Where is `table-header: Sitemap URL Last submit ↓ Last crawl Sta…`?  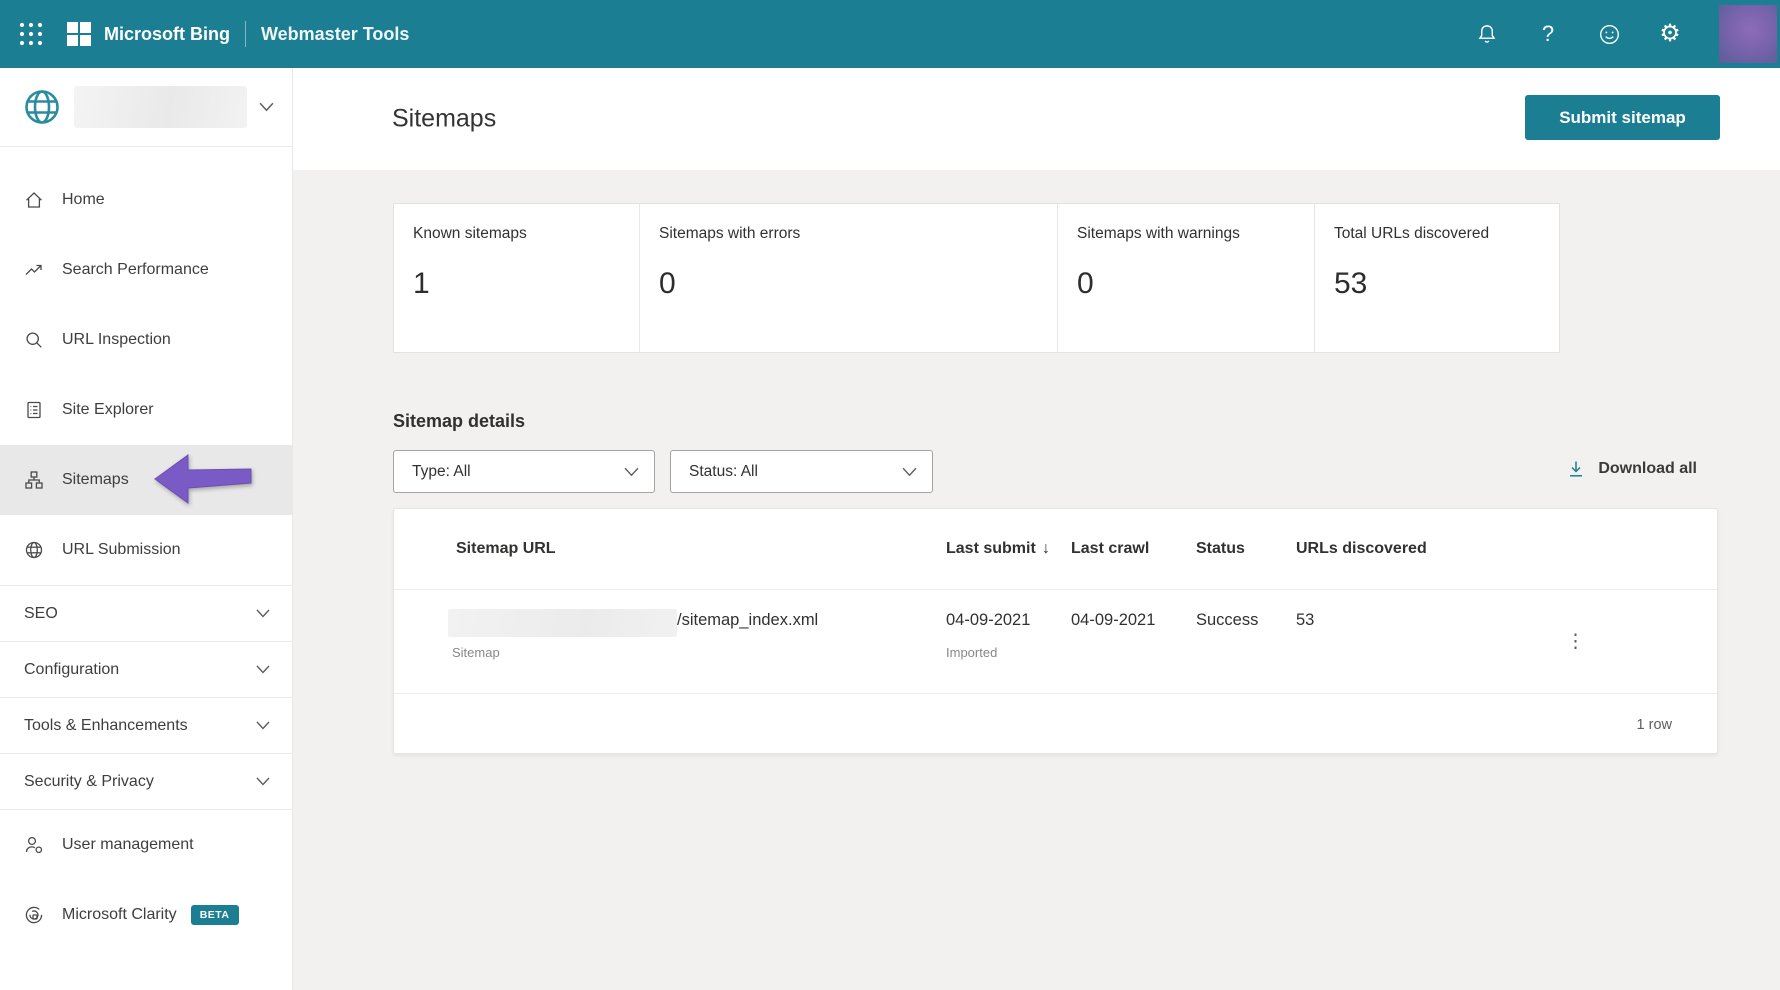 table-header: Sitemap URL Last submit ↓ Last crawl Sta… is located at coordinates (1055, 549).